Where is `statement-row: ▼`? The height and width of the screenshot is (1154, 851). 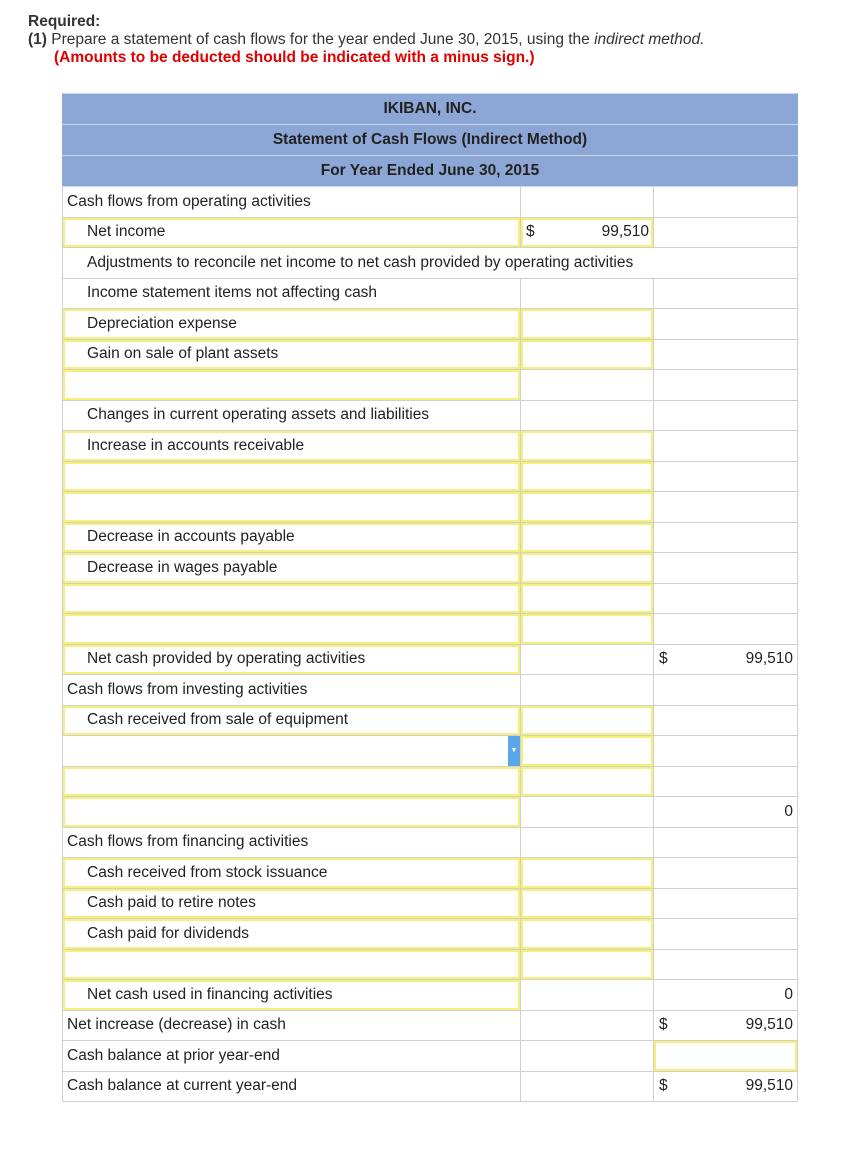
statement-row: ▼ is located at coordinates (430, 751).